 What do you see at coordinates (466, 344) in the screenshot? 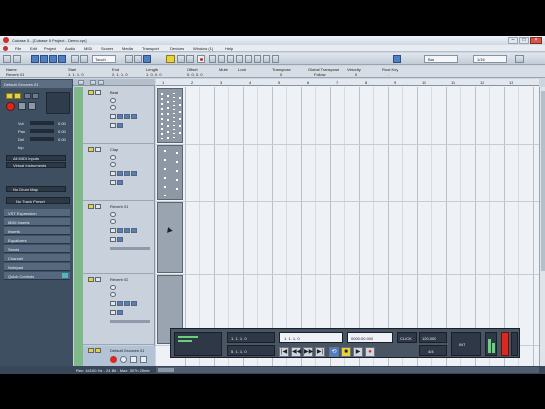
I see `sync-display: INT` at bounding box center [466, 344].